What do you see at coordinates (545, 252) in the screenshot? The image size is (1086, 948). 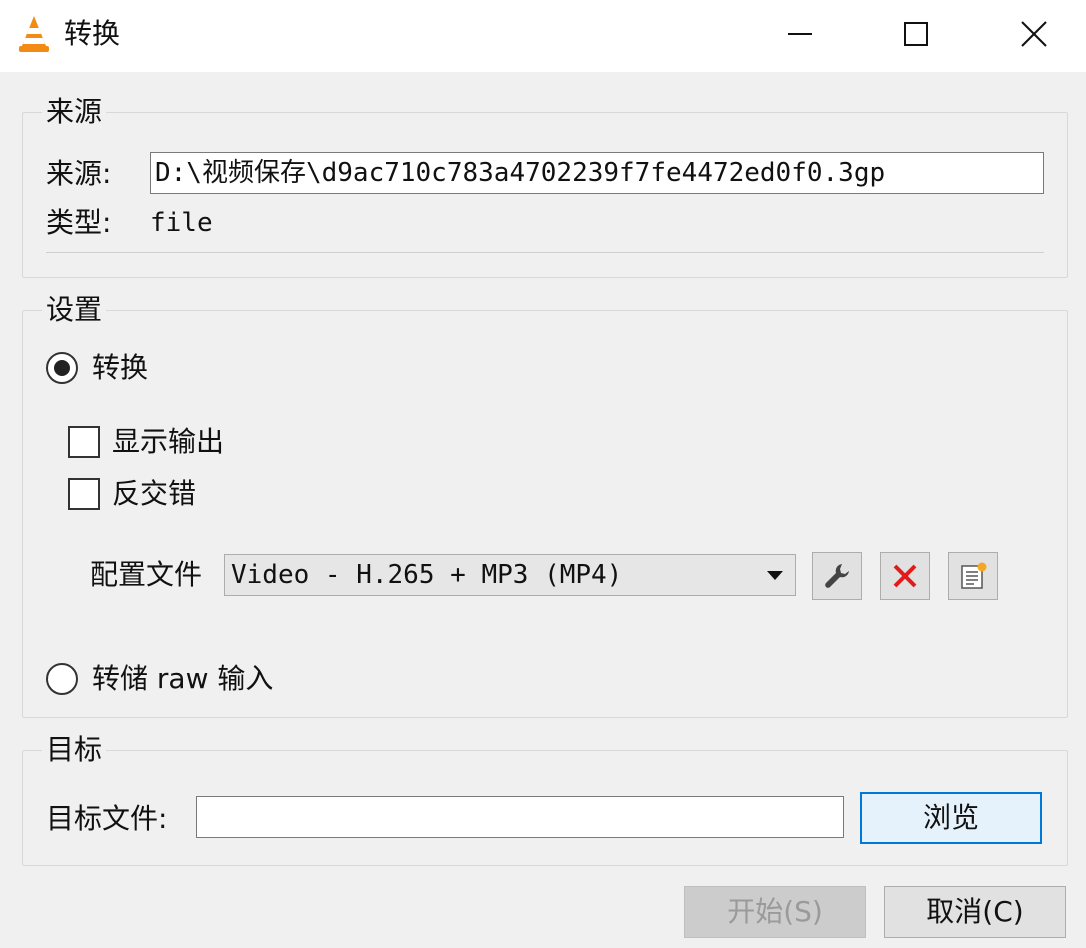 I see `source-divider` at bounding box center [545, 252].